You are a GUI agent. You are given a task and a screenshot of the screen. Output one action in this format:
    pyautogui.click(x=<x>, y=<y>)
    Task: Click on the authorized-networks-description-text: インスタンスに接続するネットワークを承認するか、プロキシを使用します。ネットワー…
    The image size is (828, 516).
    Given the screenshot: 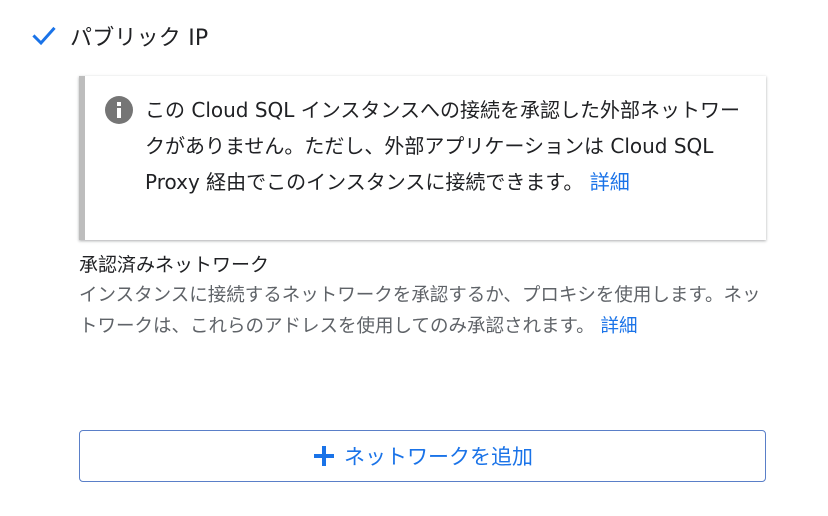 What is the action you would take?
    pyautogui.click(x=420, y=311)
    